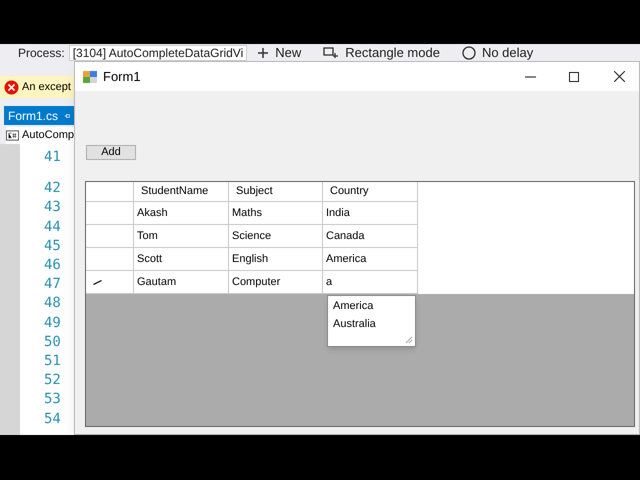 This screenshot has width=640, height=480. I want to click on error-icon, so click(11, 87).